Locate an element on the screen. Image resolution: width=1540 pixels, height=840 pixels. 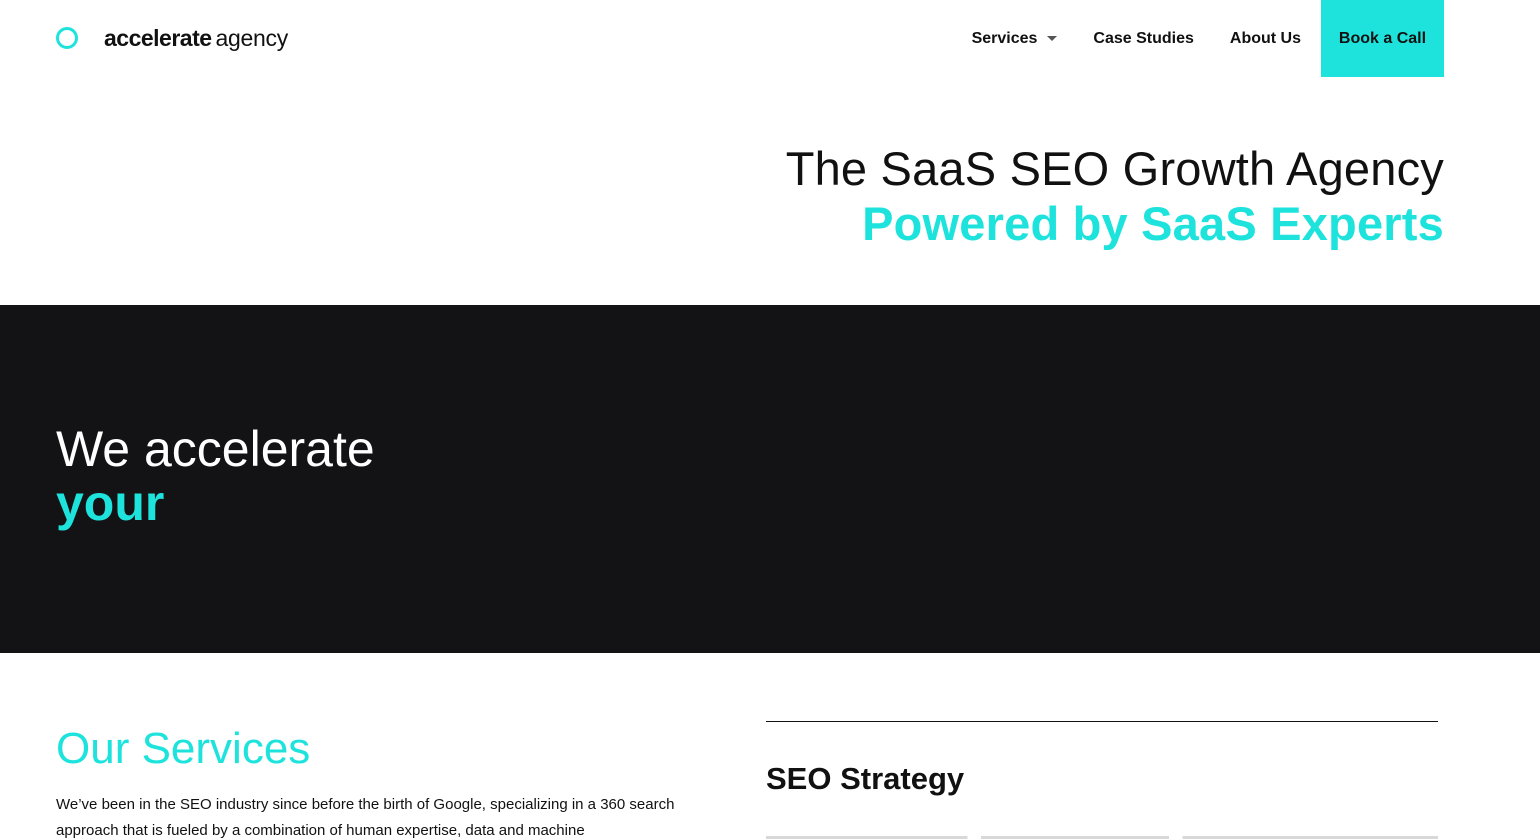
nav-item-about-us: About Us is located at coordinates (1265, 39).